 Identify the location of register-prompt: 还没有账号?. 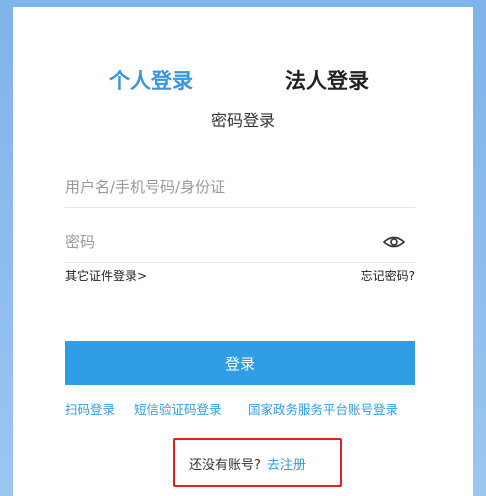
(225, 465).